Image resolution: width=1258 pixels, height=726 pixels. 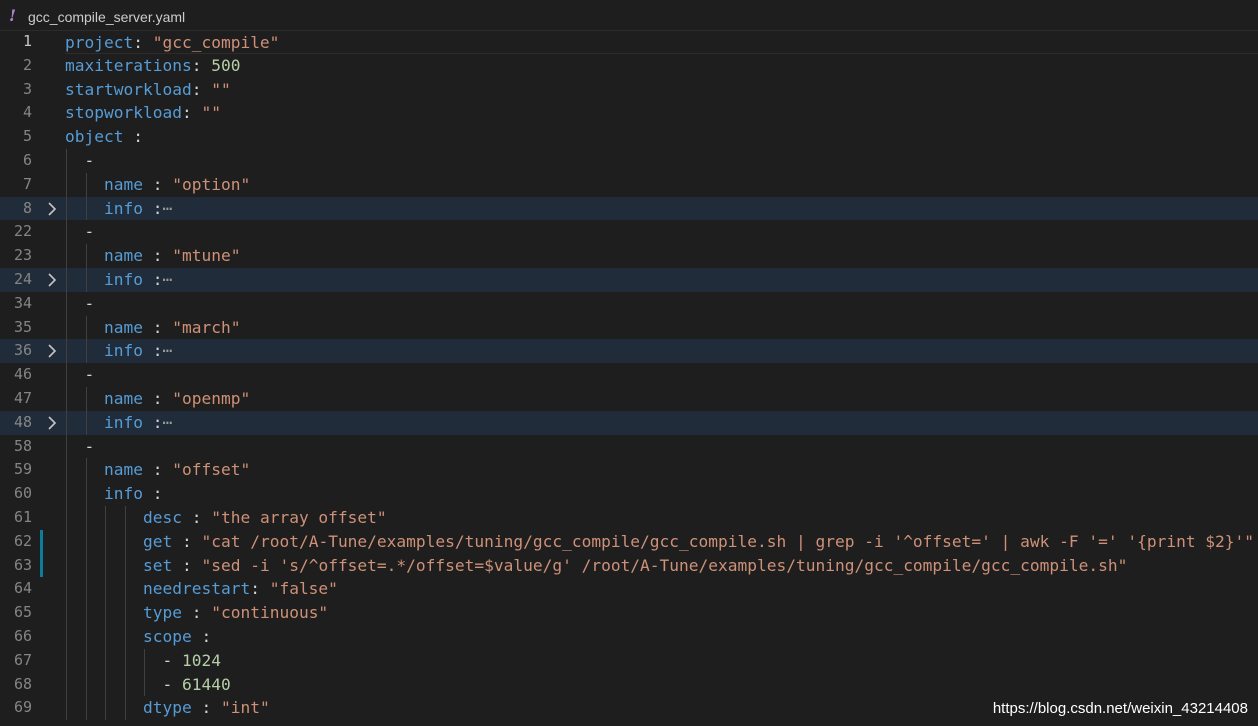 I want to click on yaml-string: "continuous", so click(x=270, y=613).